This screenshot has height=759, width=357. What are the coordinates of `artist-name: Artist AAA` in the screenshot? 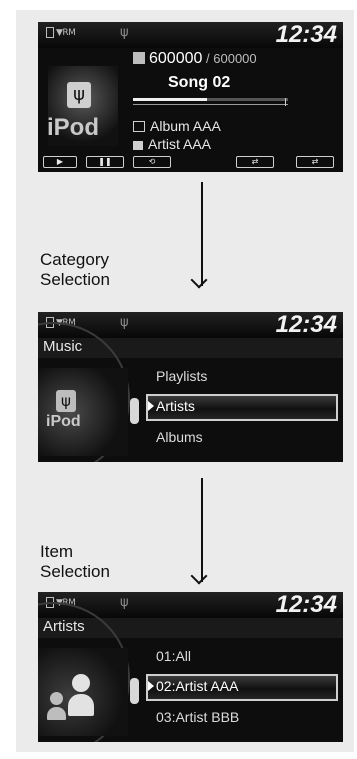 It's located at (180, 144).